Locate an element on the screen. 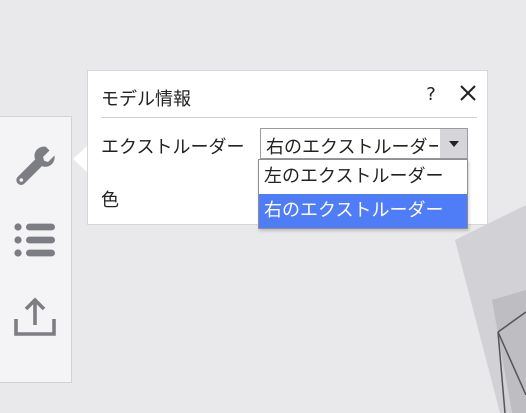 The width and height of the screenshot is (526, 413). left-toolbar is located at coordinates (36, 249).